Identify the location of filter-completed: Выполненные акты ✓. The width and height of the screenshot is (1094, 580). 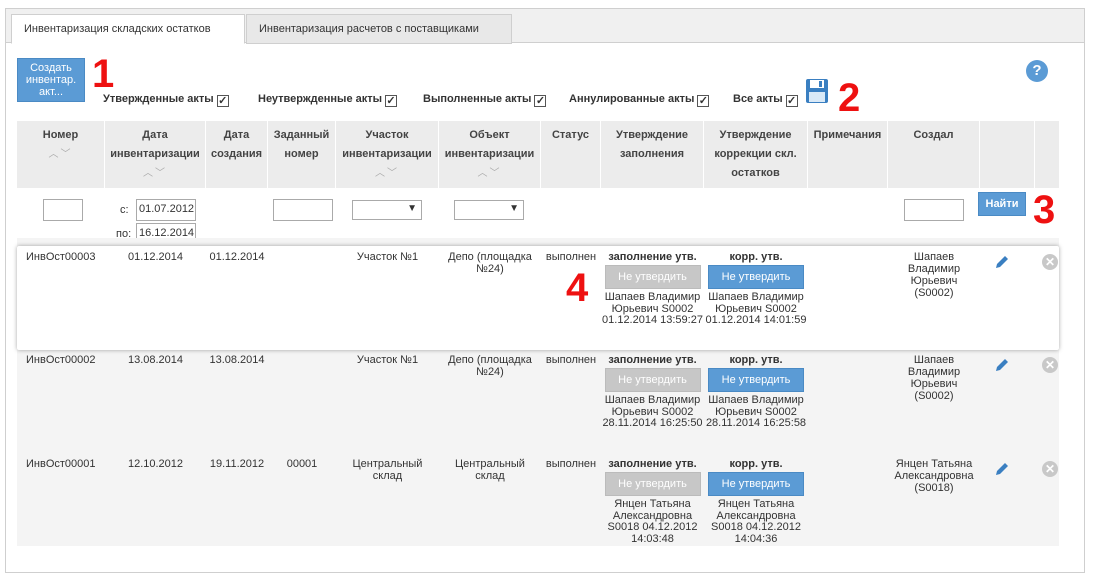
(485, 100).